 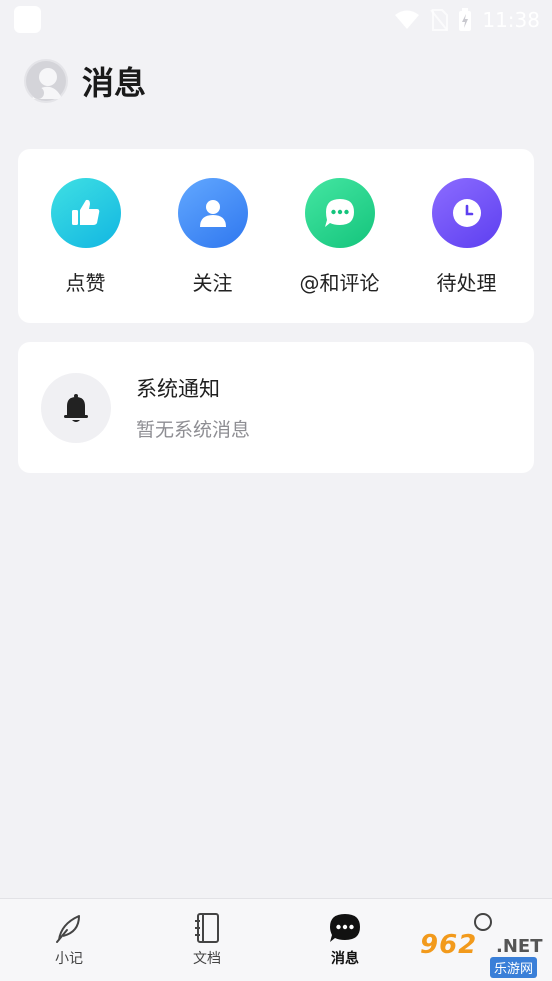 I want to click on follows-label: 关注, so click(x=212, y=283).